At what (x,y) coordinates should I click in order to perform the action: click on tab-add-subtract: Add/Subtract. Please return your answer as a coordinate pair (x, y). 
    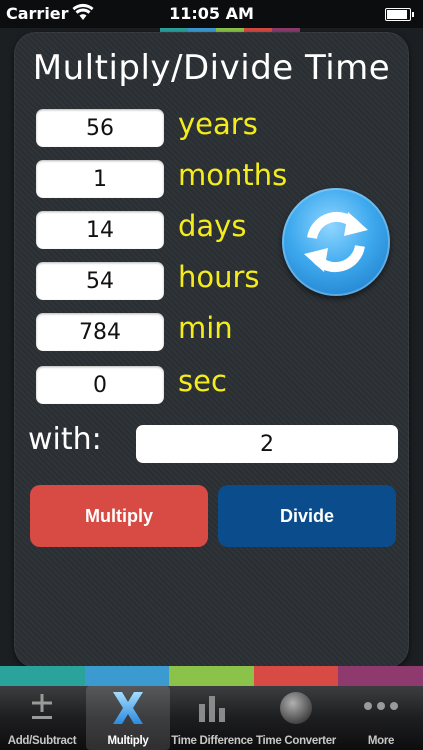
    Looking at the image, I should click on (42, 718).